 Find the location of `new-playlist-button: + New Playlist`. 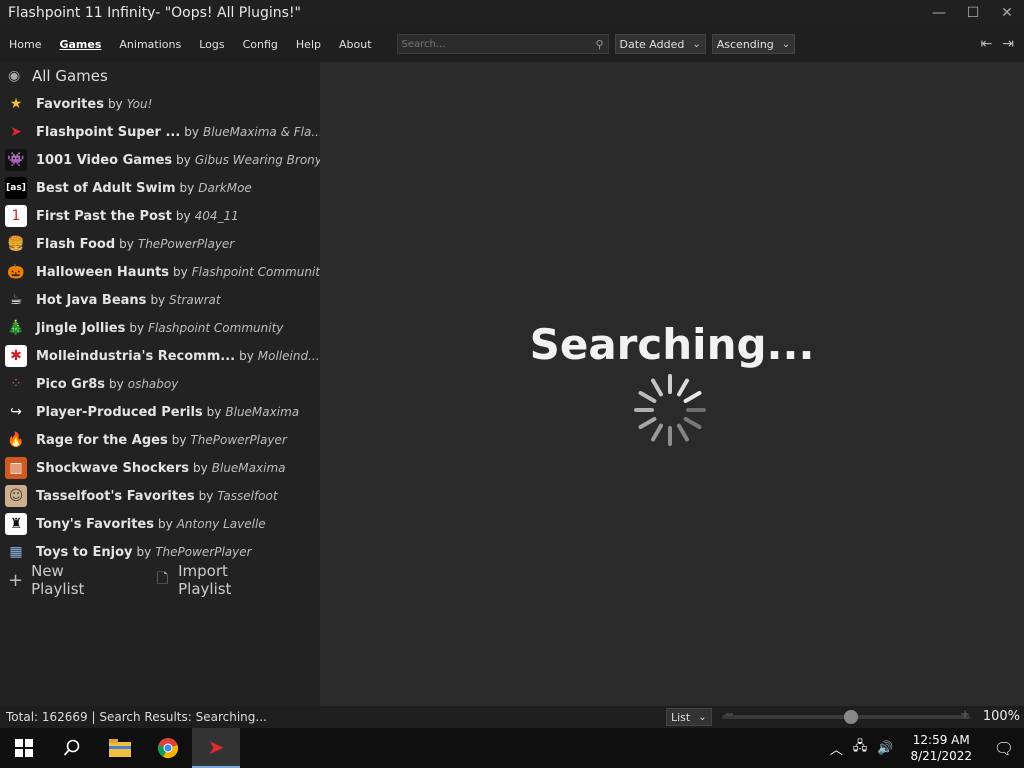

new-playlist-button: + New Playlist is located at coordinates (61, 580).